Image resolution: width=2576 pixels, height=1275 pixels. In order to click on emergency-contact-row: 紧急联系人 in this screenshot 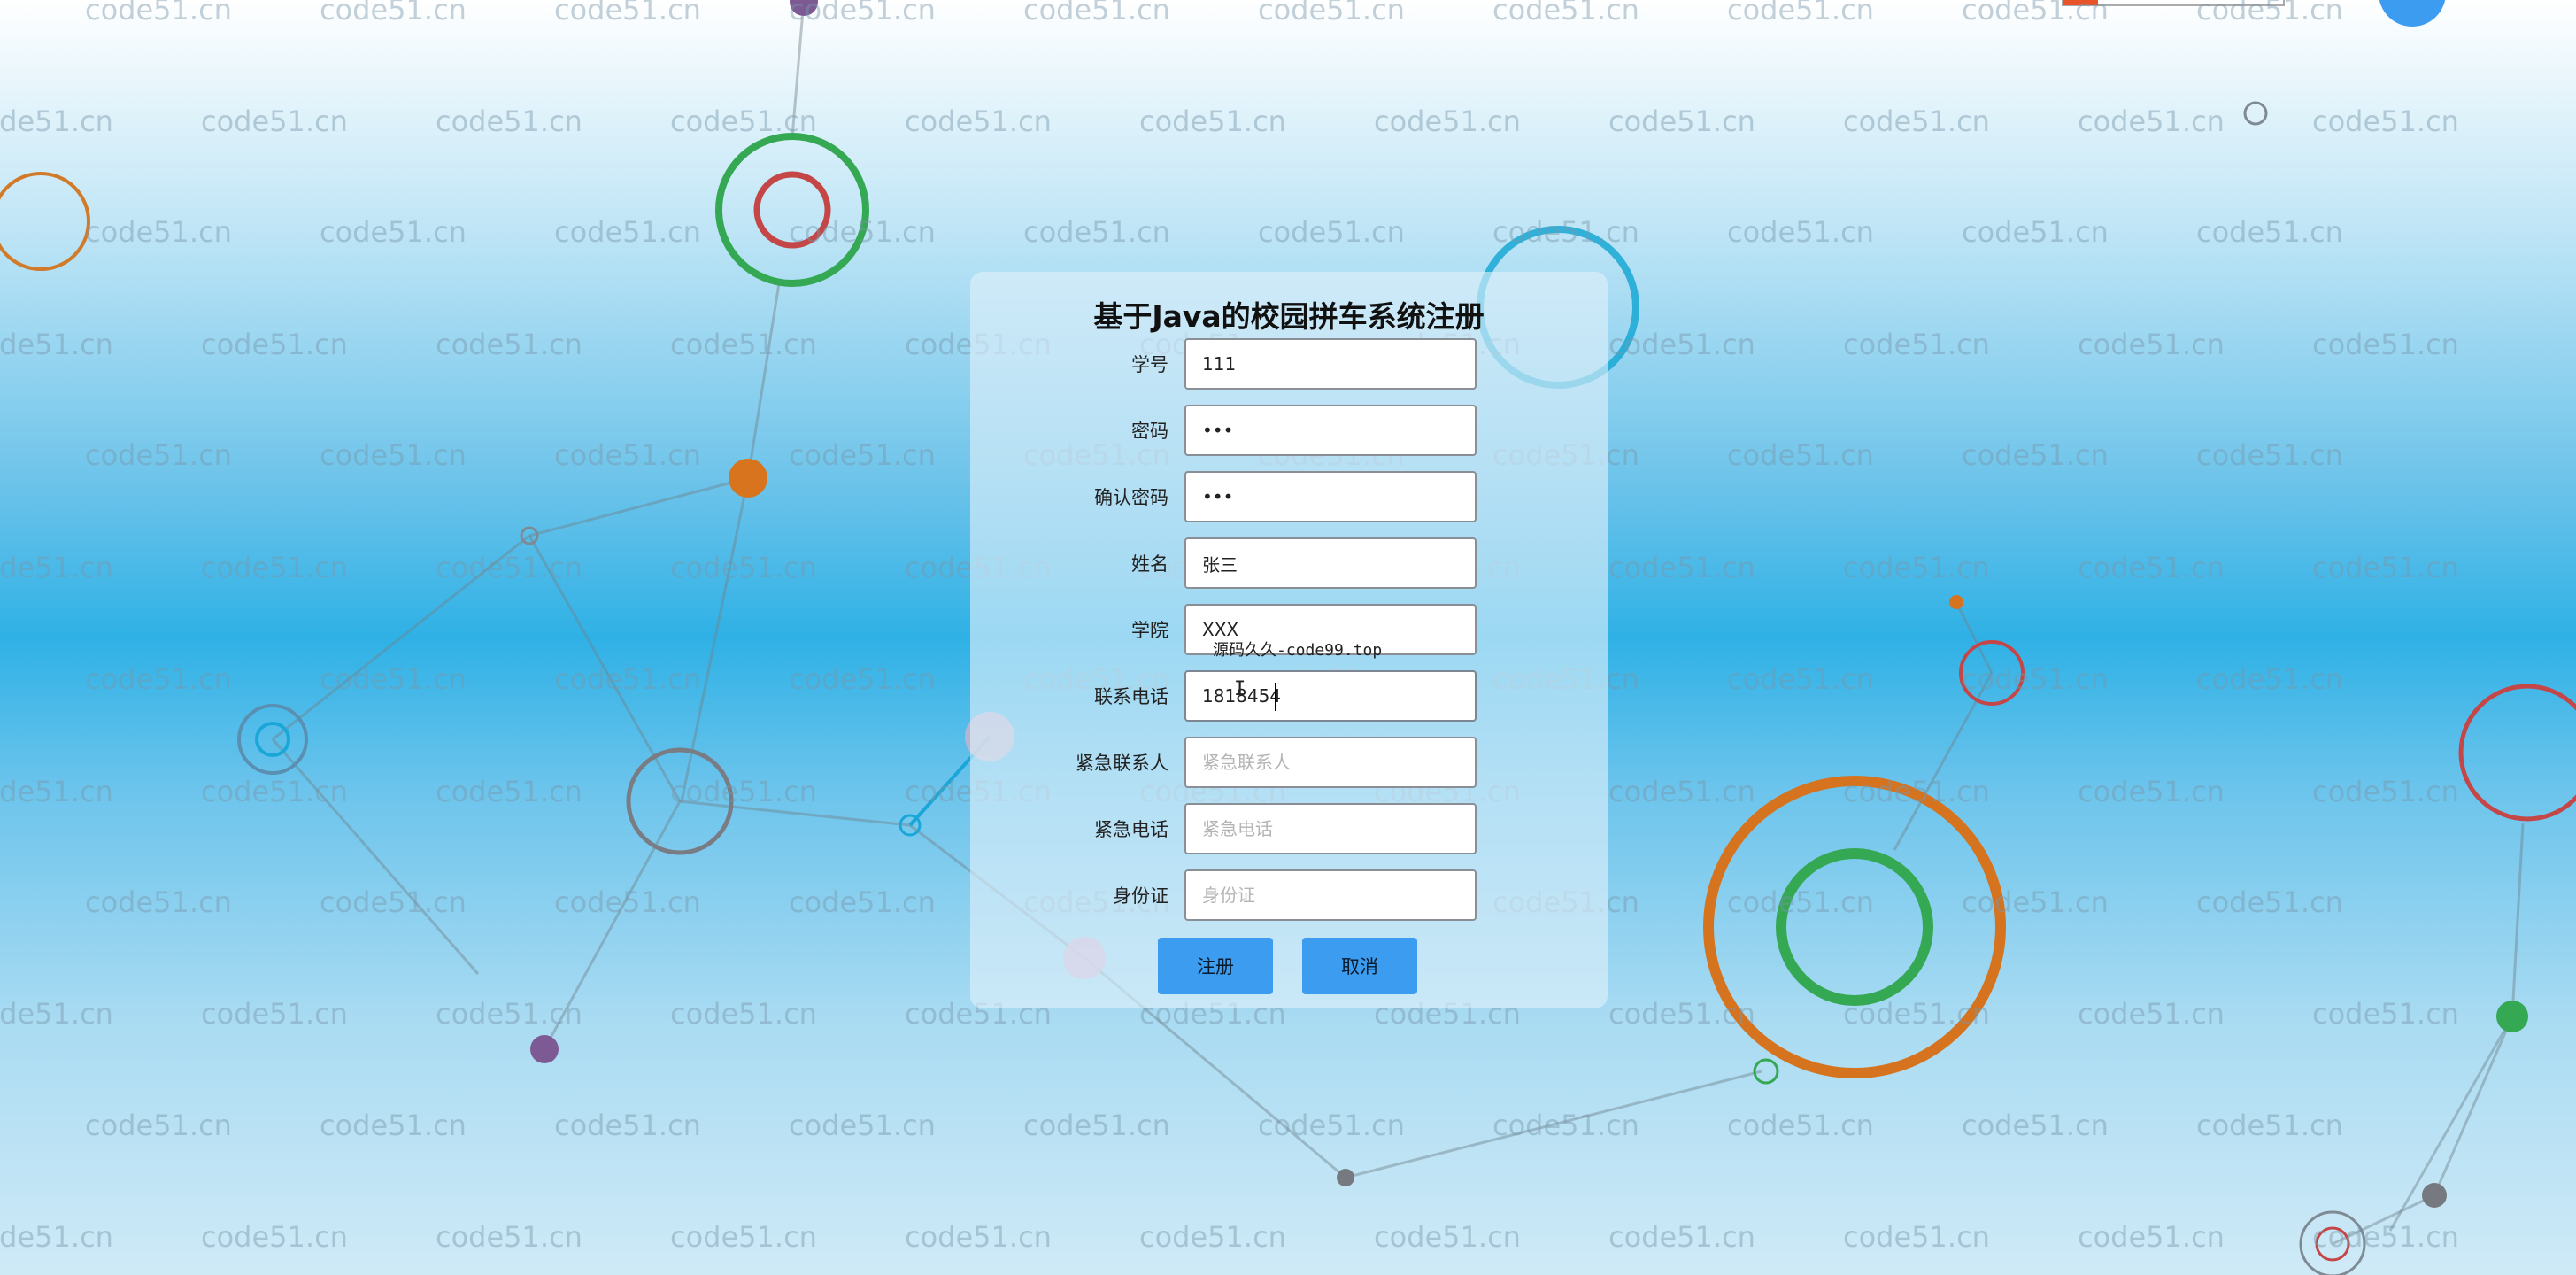, I will do `click(1289, 763)`.